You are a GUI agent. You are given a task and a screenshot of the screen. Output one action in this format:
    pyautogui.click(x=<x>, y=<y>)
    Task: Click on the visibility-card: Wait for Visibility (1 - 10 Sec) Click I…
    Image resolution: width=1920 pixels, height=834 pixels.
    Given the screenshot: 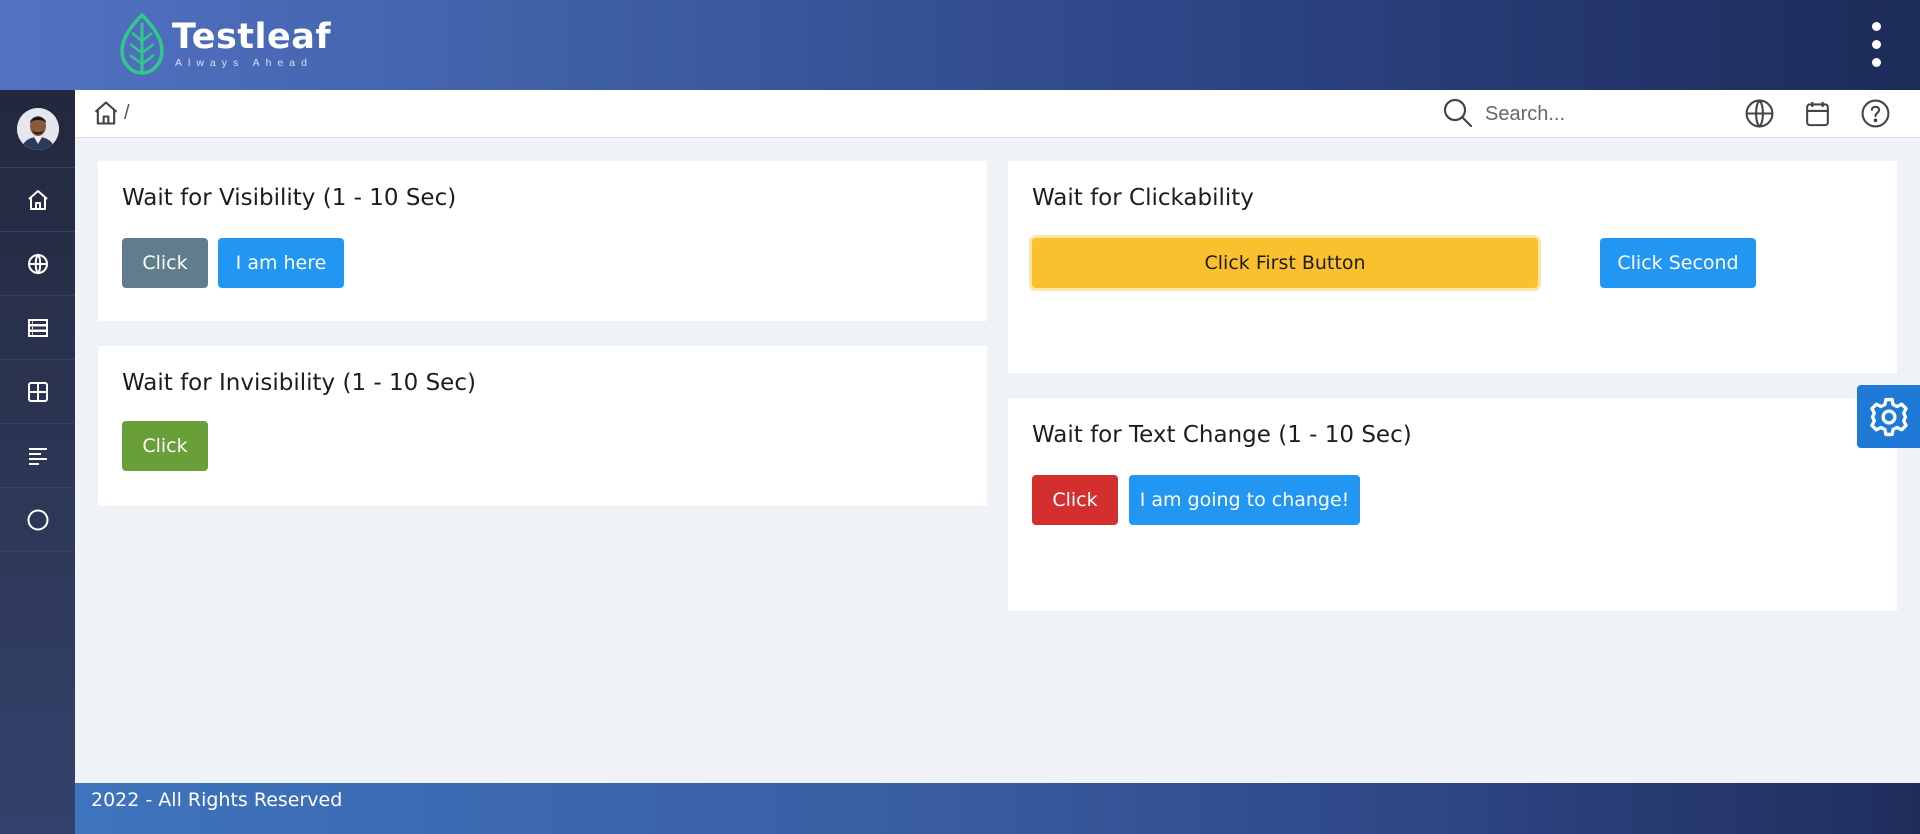 What is the action you would take?
    pyautogui.click(x=542, y=241)
    